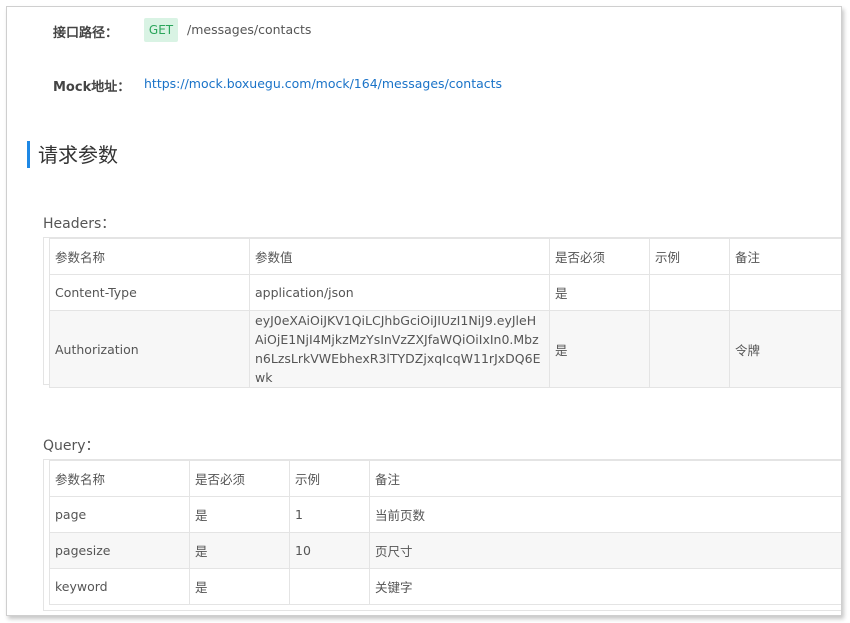 The height and width of the screenshot is (623, 850). What do you see at coordinates (119, 514) in the screenshot?
I see `param-name: page` at bounding box center [119, 514].